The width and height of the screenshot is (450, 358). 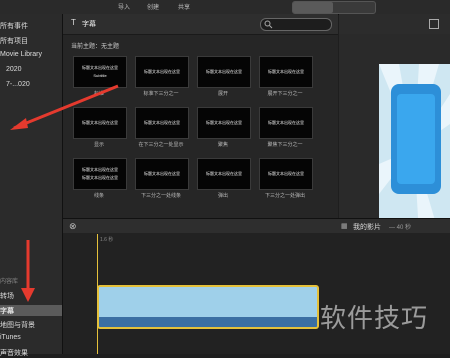 I want to click on arrow-to-standard-tile, so click(x=66, y=107).